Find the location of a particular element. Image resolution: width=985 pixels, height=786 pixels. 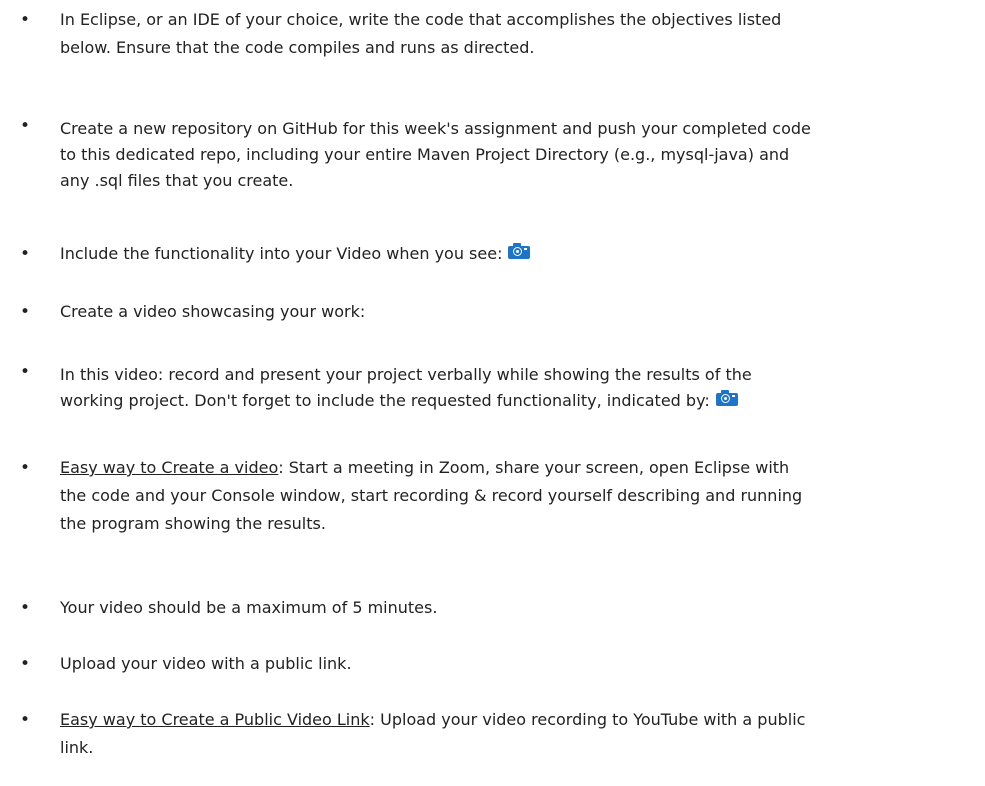

underlined-label: Easy way to Create a video is located at coordinates (169, 467).